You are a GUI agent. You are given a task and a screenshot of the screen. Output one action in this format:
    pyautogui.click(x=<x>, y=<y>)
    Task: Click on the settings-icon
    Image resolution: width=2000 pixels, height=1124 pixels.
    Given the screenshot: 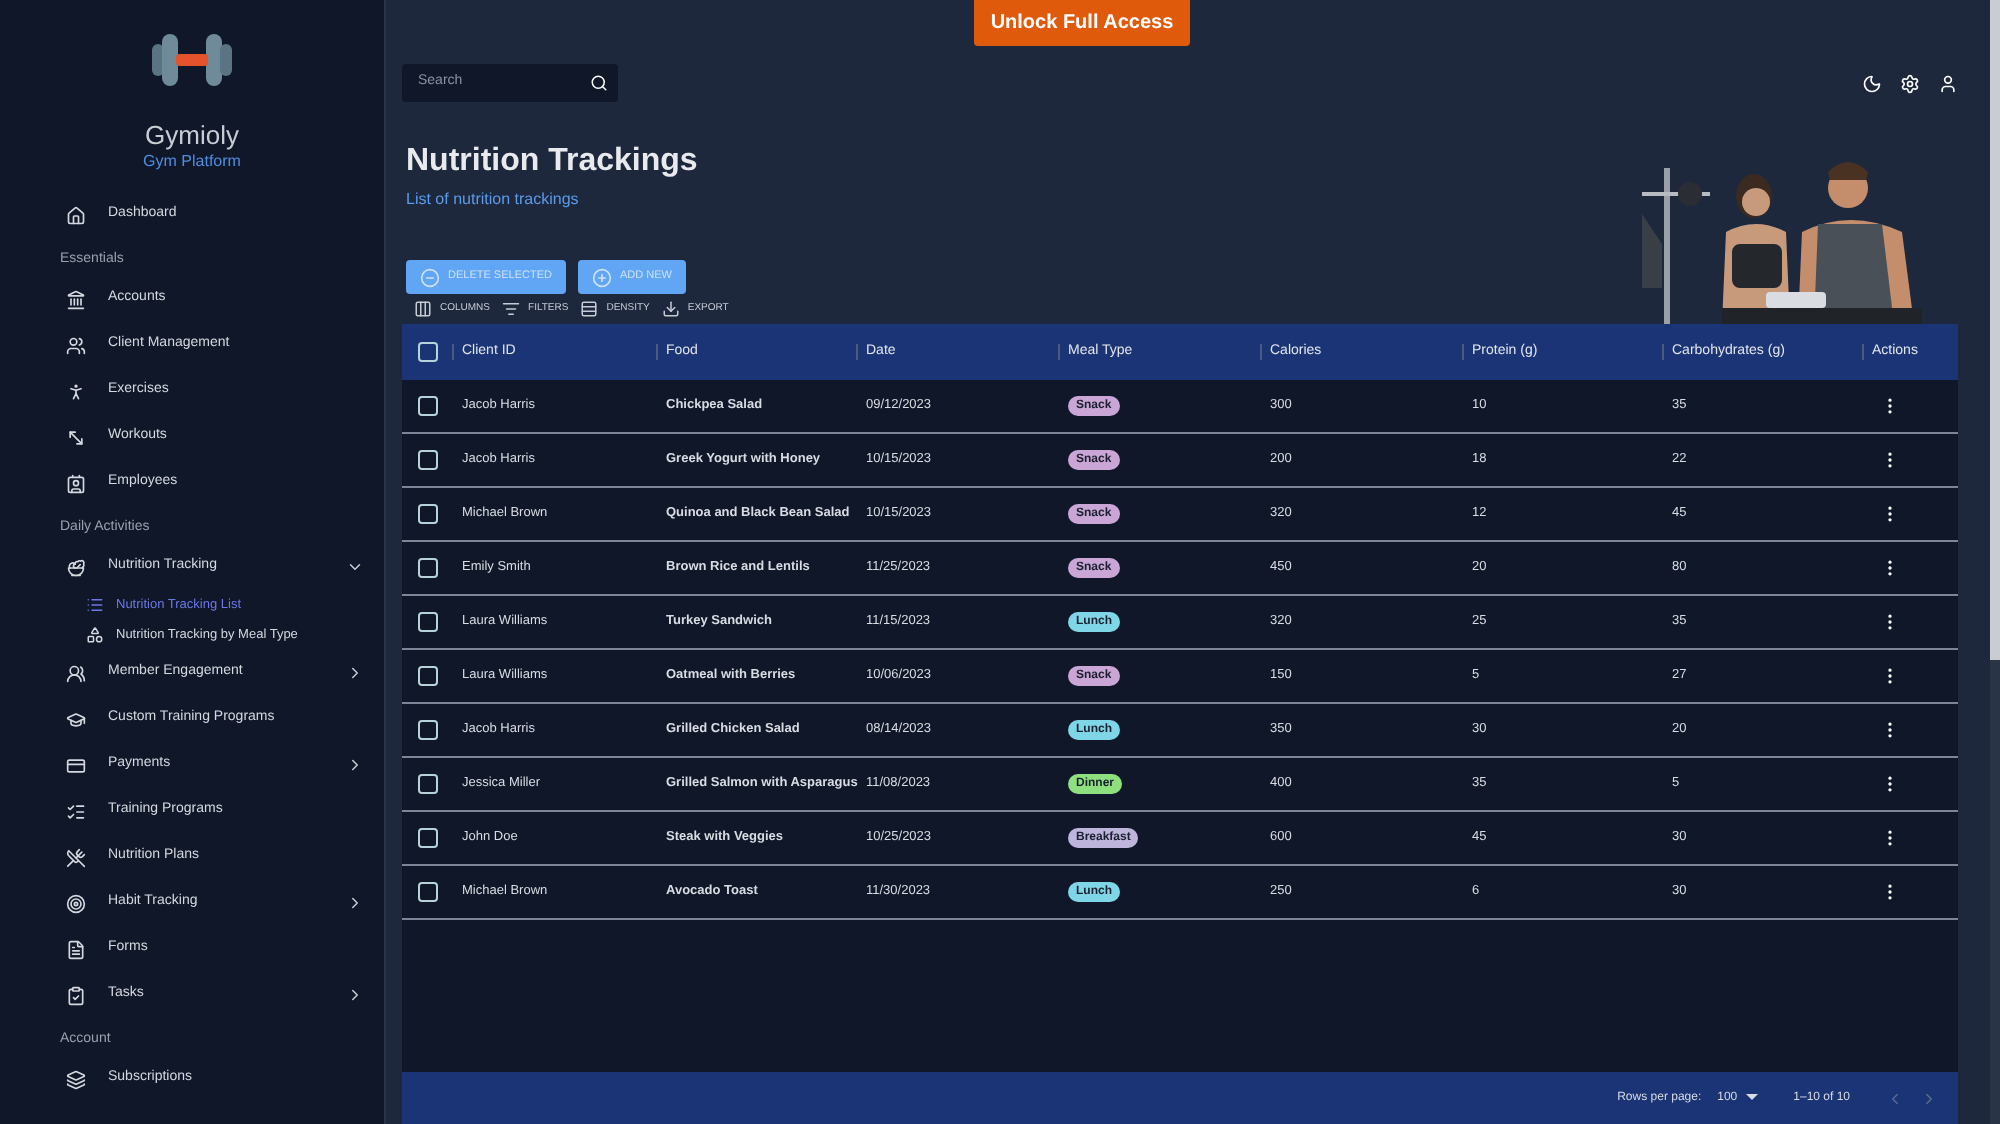 What is the action you would take?
    pyautogui.click(x=1910, y=83)
    